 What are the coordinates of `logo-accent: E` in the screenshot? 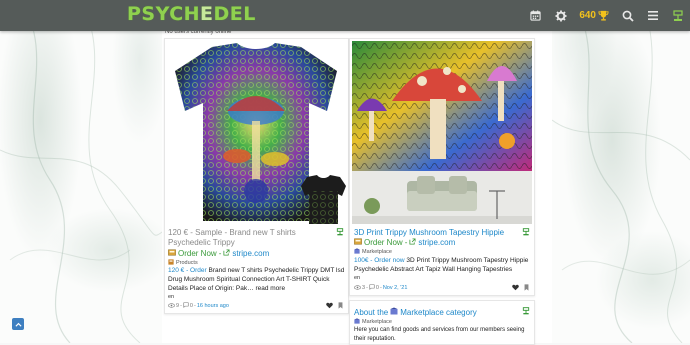 It's located at (207, 14).